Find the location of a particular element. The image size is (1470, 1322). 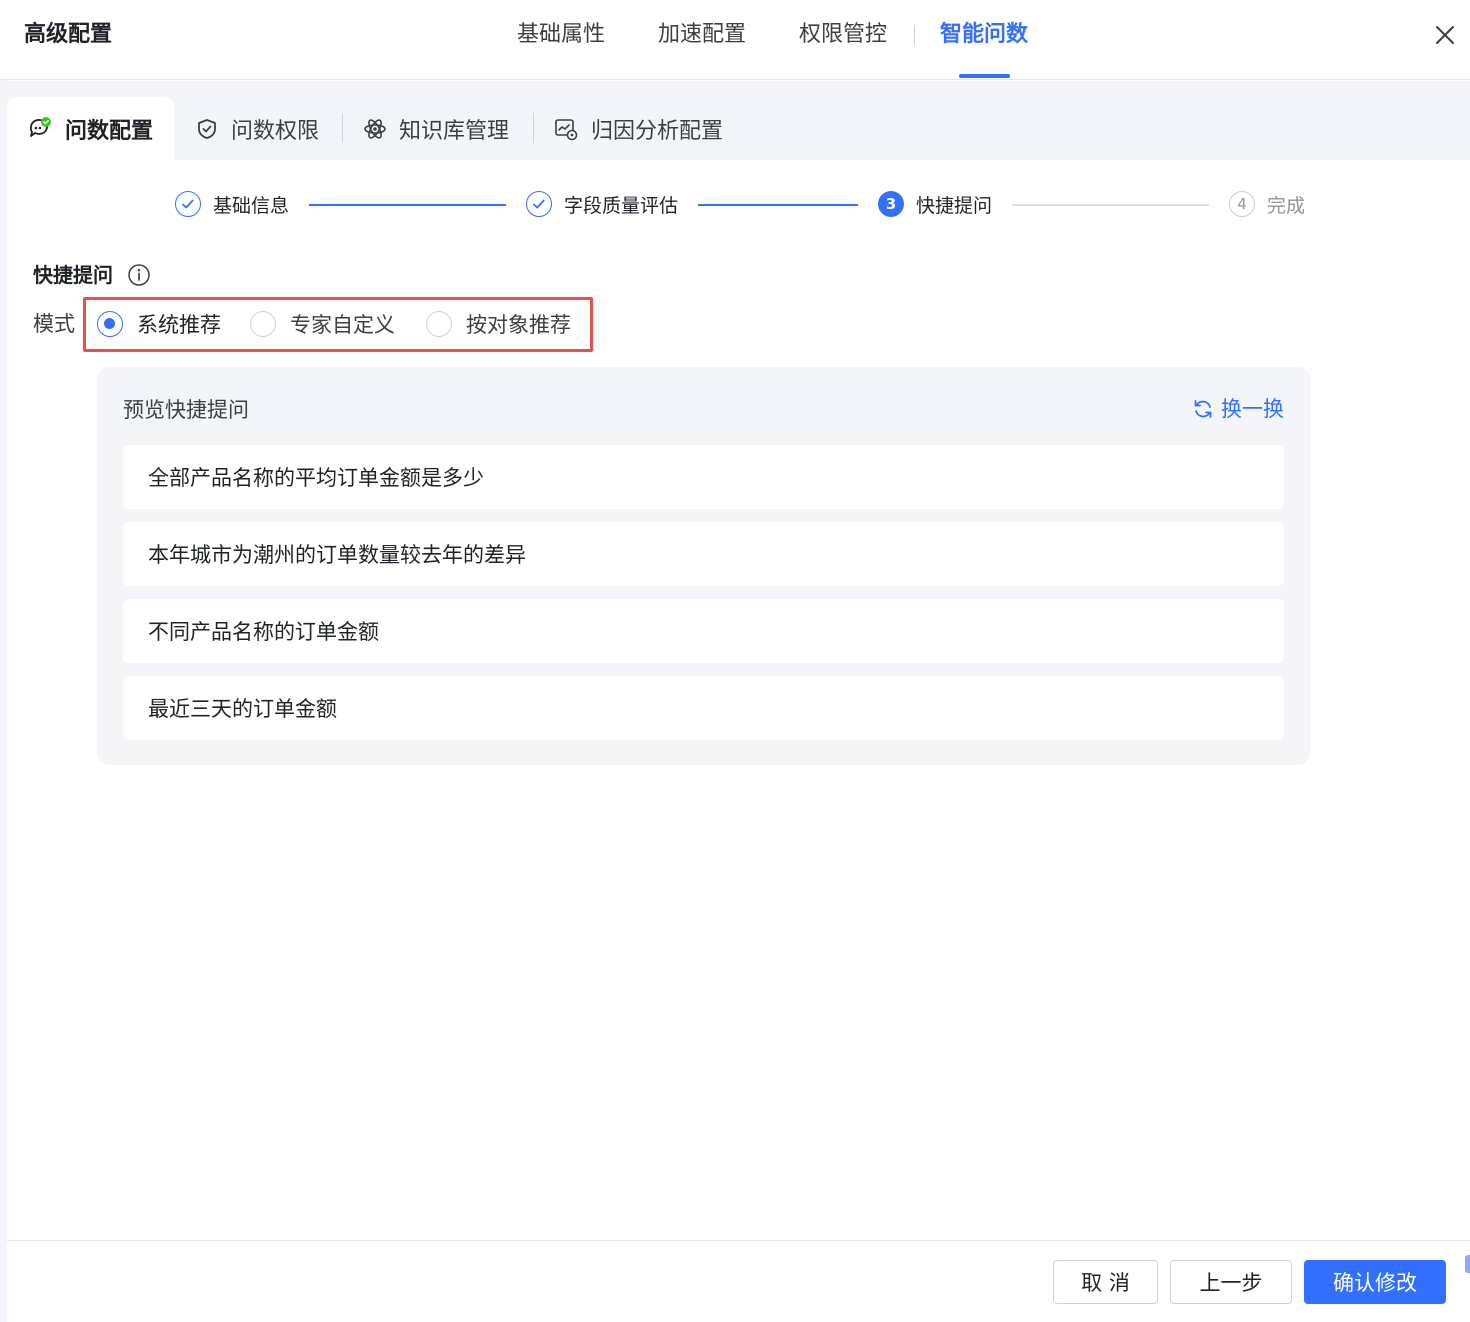

step-number: 4 is located at coordinates (1242, 204).